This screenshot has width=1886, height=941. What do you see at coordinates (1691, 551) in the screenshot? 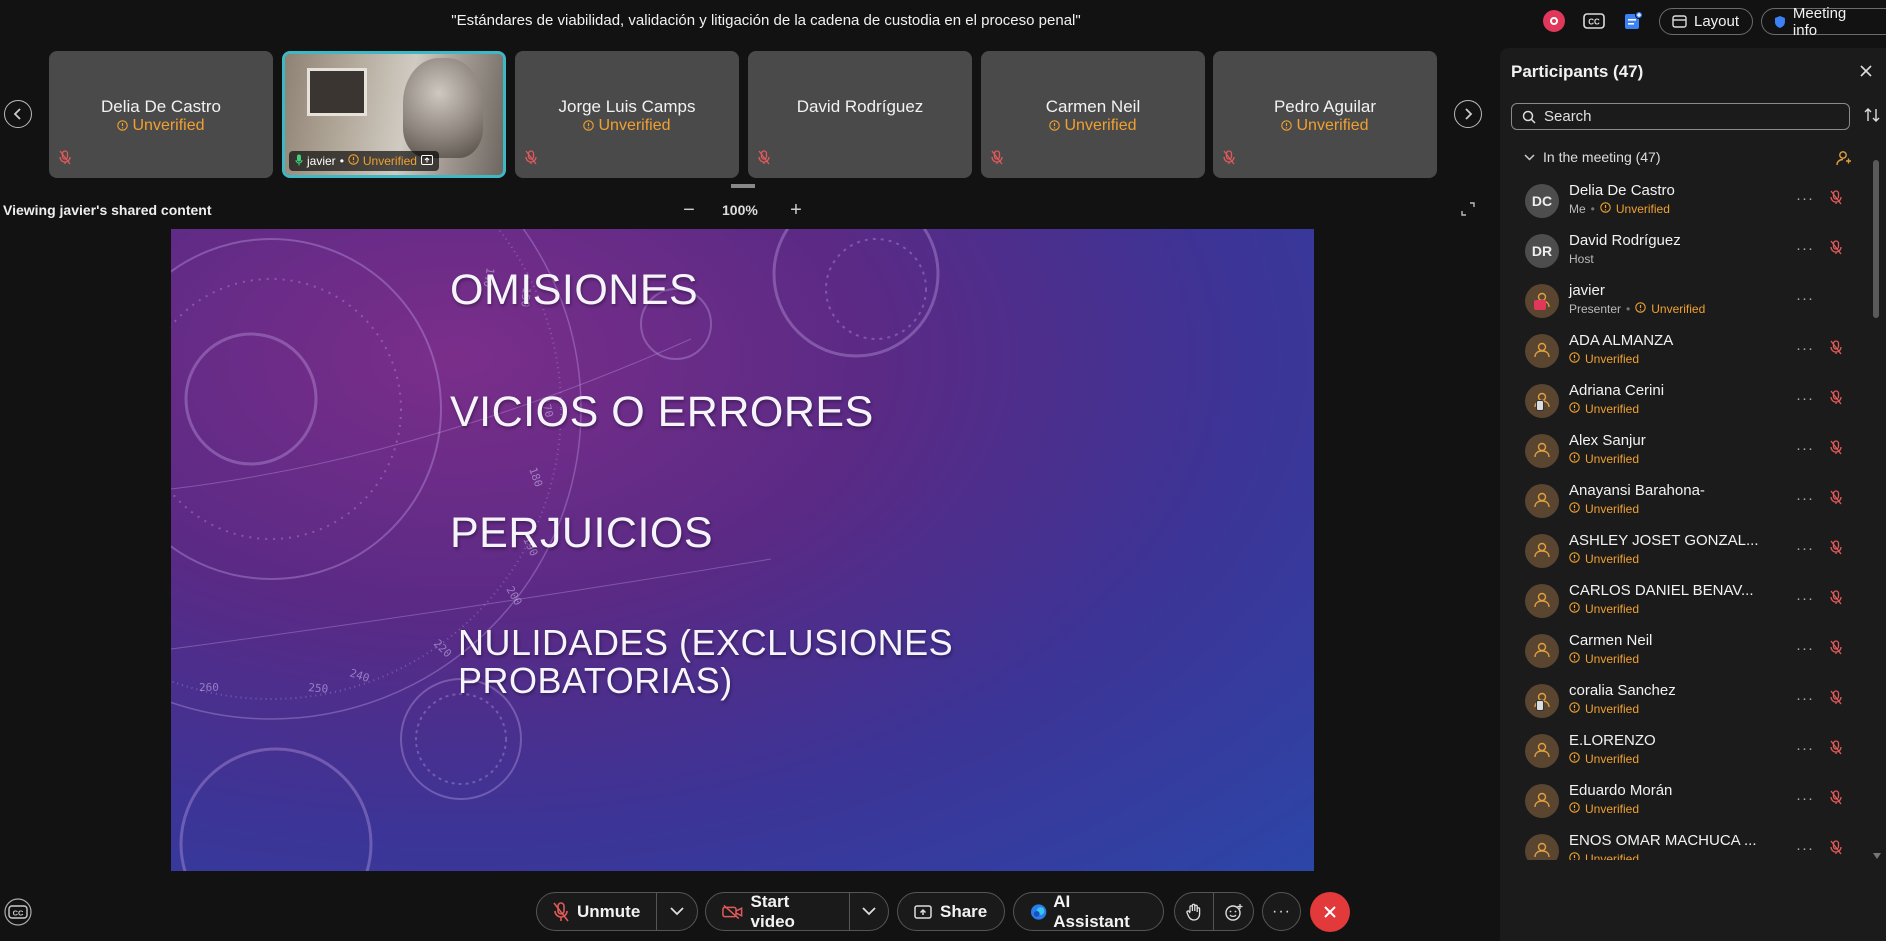
I see `participant-row: ASHLEY JOSET GONZAL... Unverified ···` at bounding box center [1691, 551].